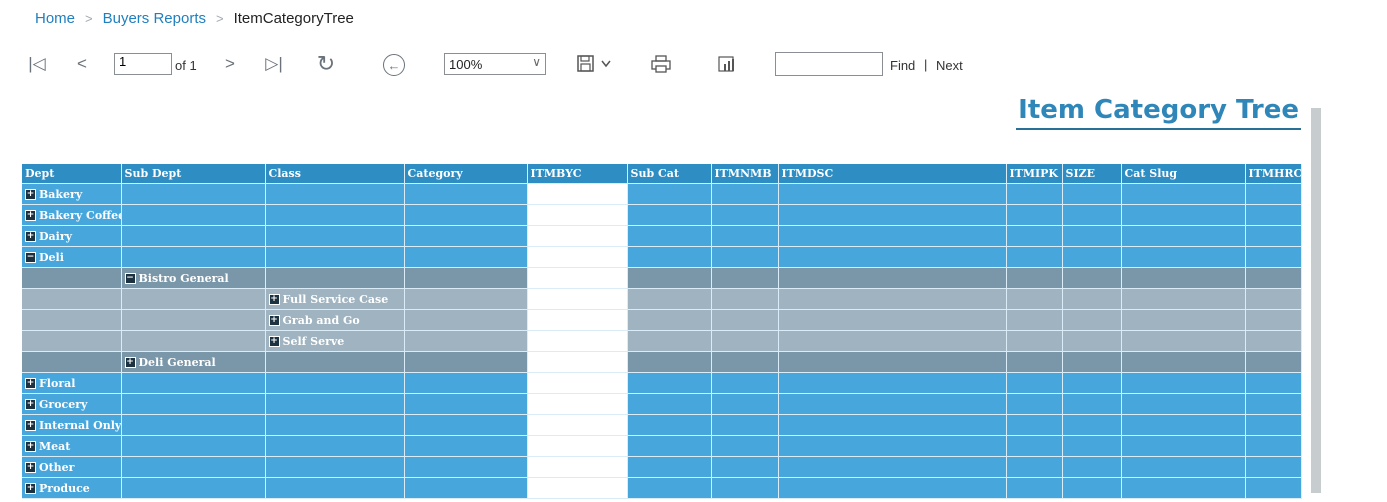 Image resolution: width=1387 pixels, height=502 pixels. What do you see at coordinates (596, 64) in the screenshot?
I see `export-save-button` at bounding box center [596, 64].